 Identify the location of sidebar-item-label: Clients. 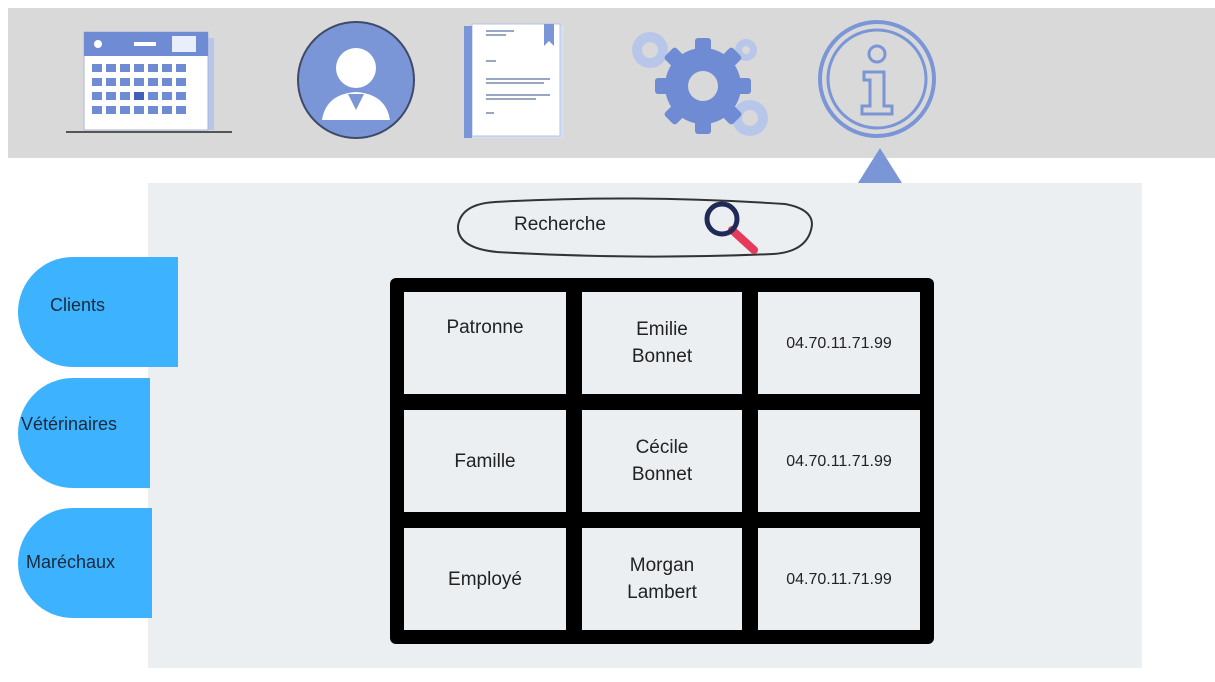
(78, 305).